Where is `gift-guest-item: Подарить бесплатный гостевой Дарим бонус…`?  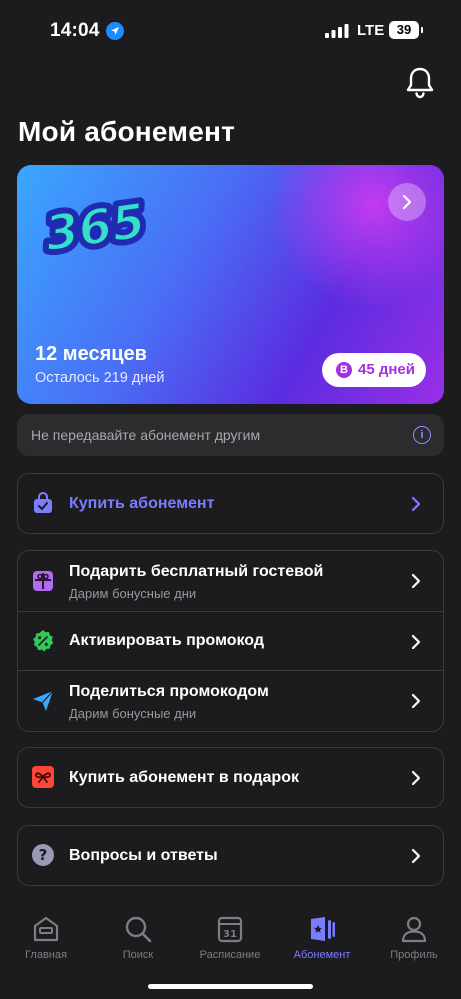
gift-guest-item: Подарить бесплатный гостевой Дарим бонус… is located at coordinates (230, 581).